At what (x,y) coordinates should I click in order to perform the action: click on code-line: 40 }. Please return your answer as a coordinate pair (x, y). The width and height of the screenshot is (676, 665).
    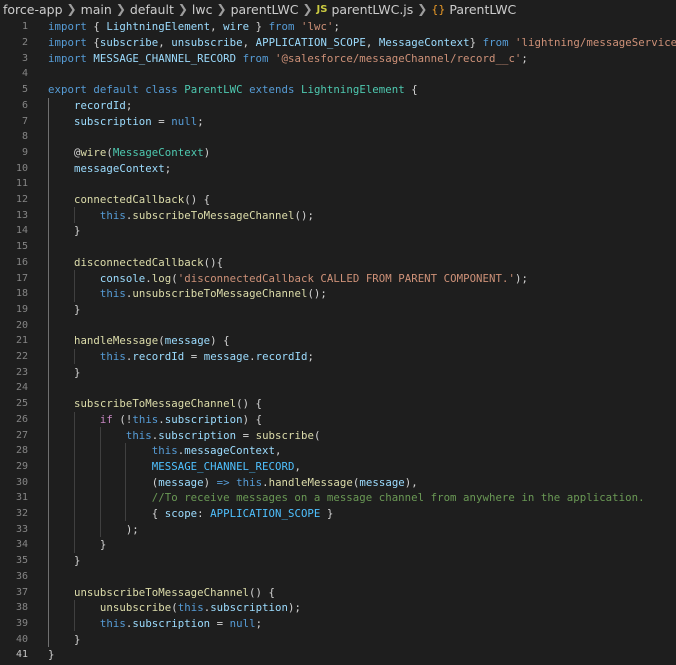
    Looking at the image, I should click on (338, 639).